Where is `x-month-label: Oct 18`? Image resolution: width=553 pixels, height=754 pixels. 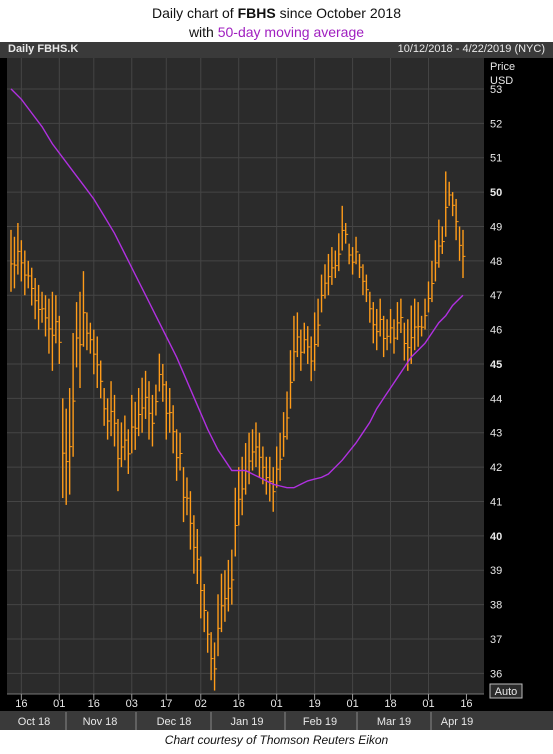 x-month-label: Oct 18 is located at coordinates (34, 722).